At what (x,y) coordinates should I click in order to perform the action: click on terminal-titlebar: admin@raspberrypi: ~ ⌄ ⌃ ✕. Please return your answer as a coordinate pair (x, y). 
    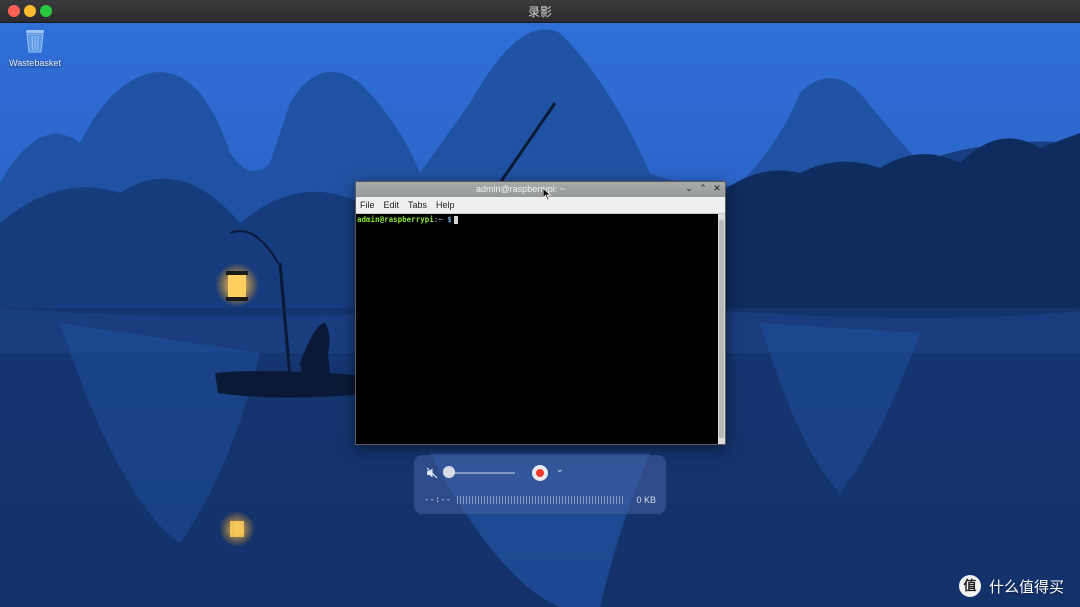
    Looking at the image, I should click on (540, 189).